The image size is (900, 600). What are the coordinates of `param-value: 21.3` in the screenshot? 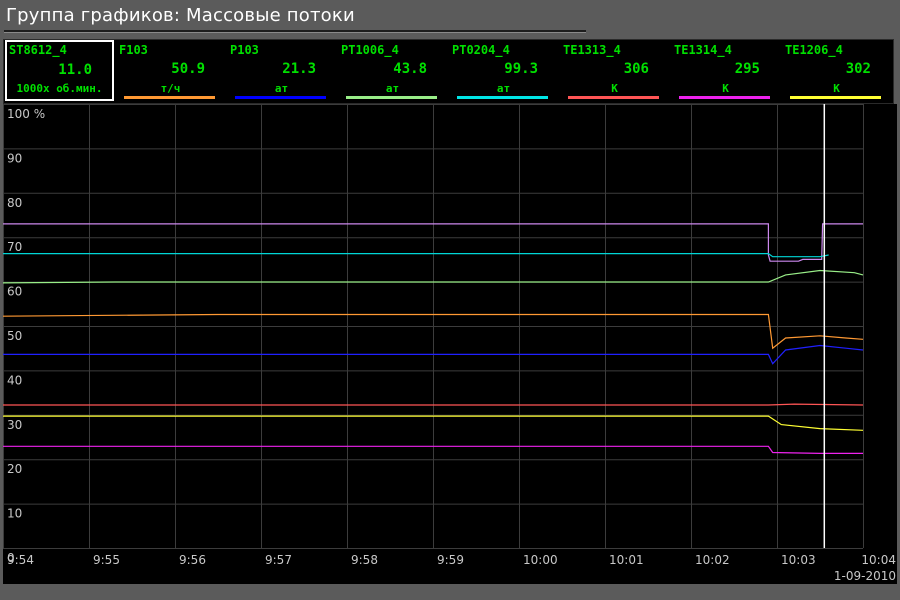 It's located at (299, 69).